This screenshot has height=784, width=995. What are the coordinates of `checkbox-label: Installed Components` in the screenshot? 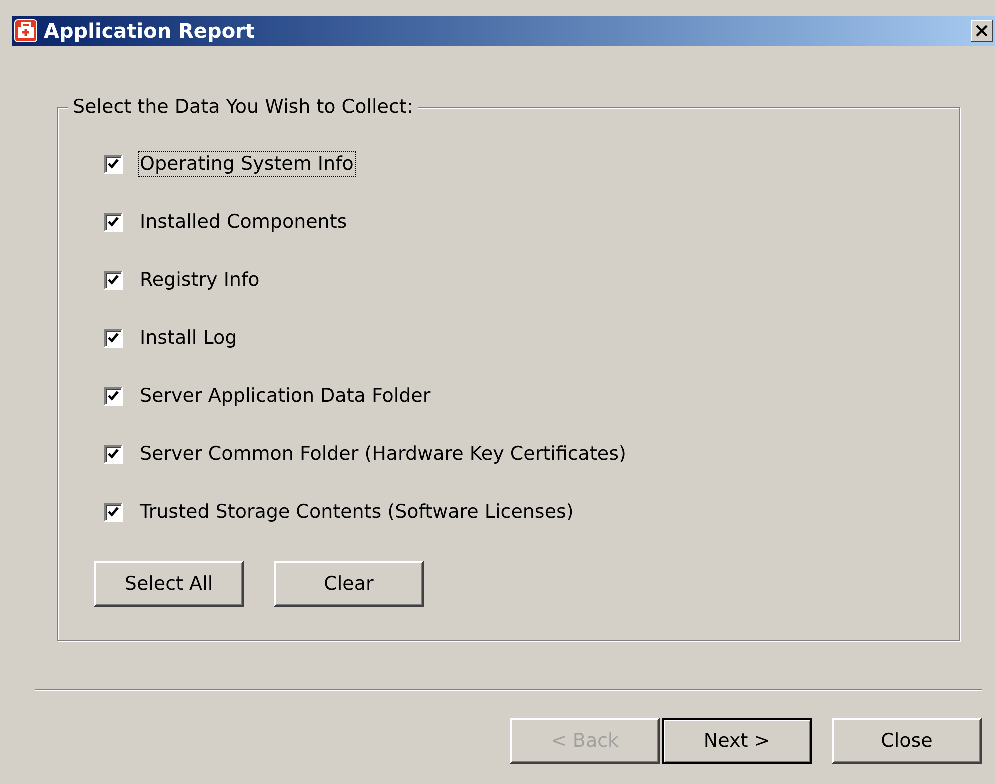 It's located at (243, 222).